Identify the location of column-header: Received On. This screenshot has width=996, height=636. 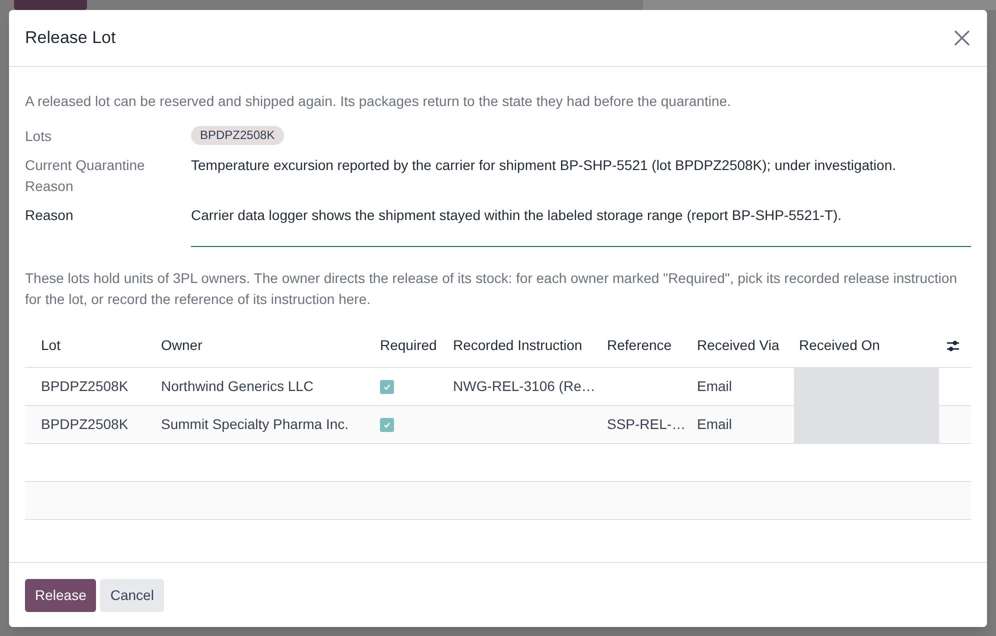
(839, 345).